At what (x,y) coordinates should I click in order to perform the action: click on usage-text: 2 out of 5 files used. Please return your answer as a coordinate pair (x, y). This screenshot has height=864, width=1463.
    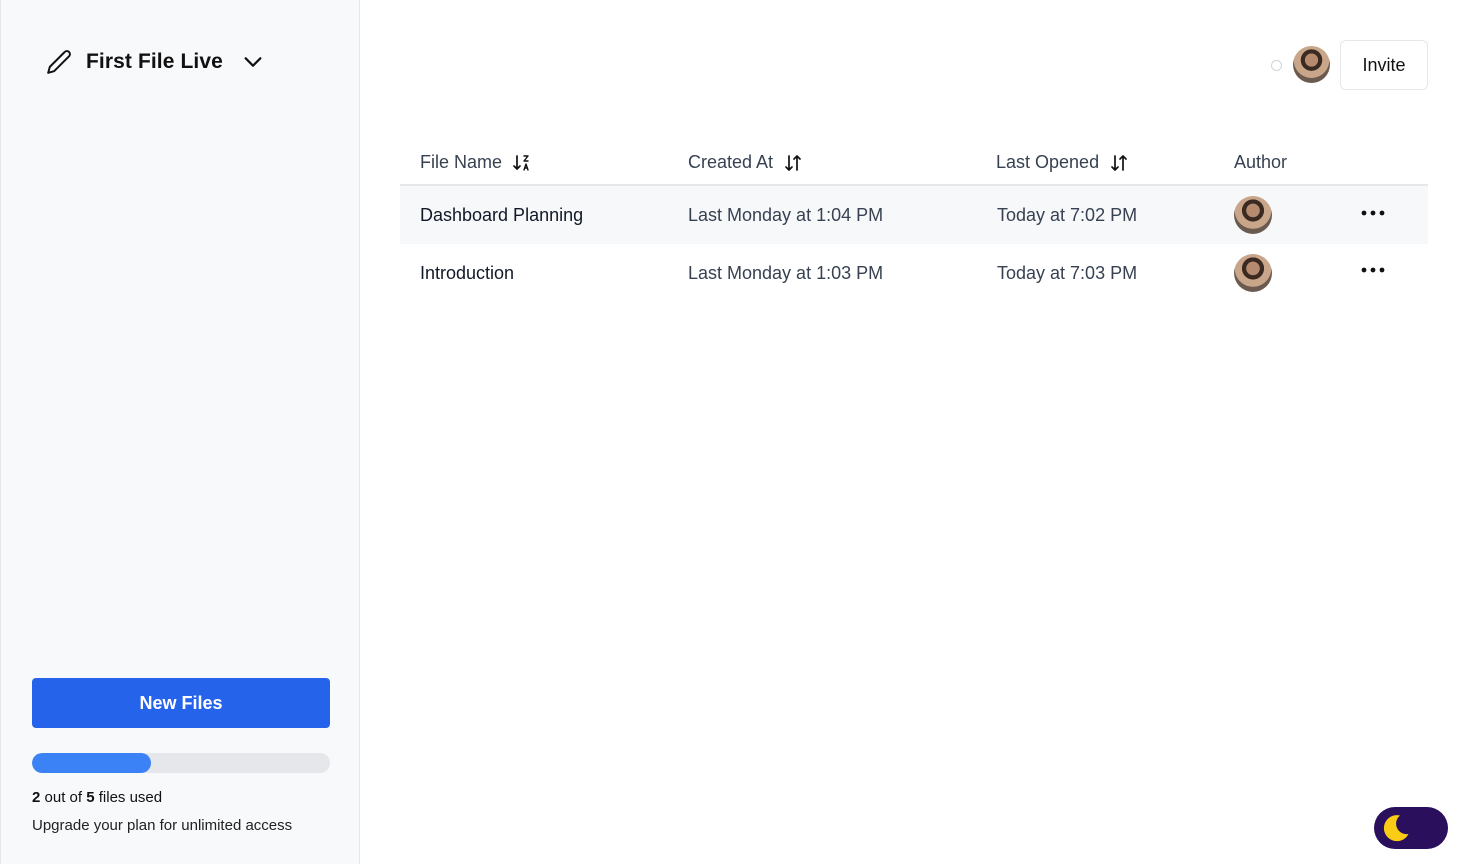
    Looking at the image, I should click on (97, 797).